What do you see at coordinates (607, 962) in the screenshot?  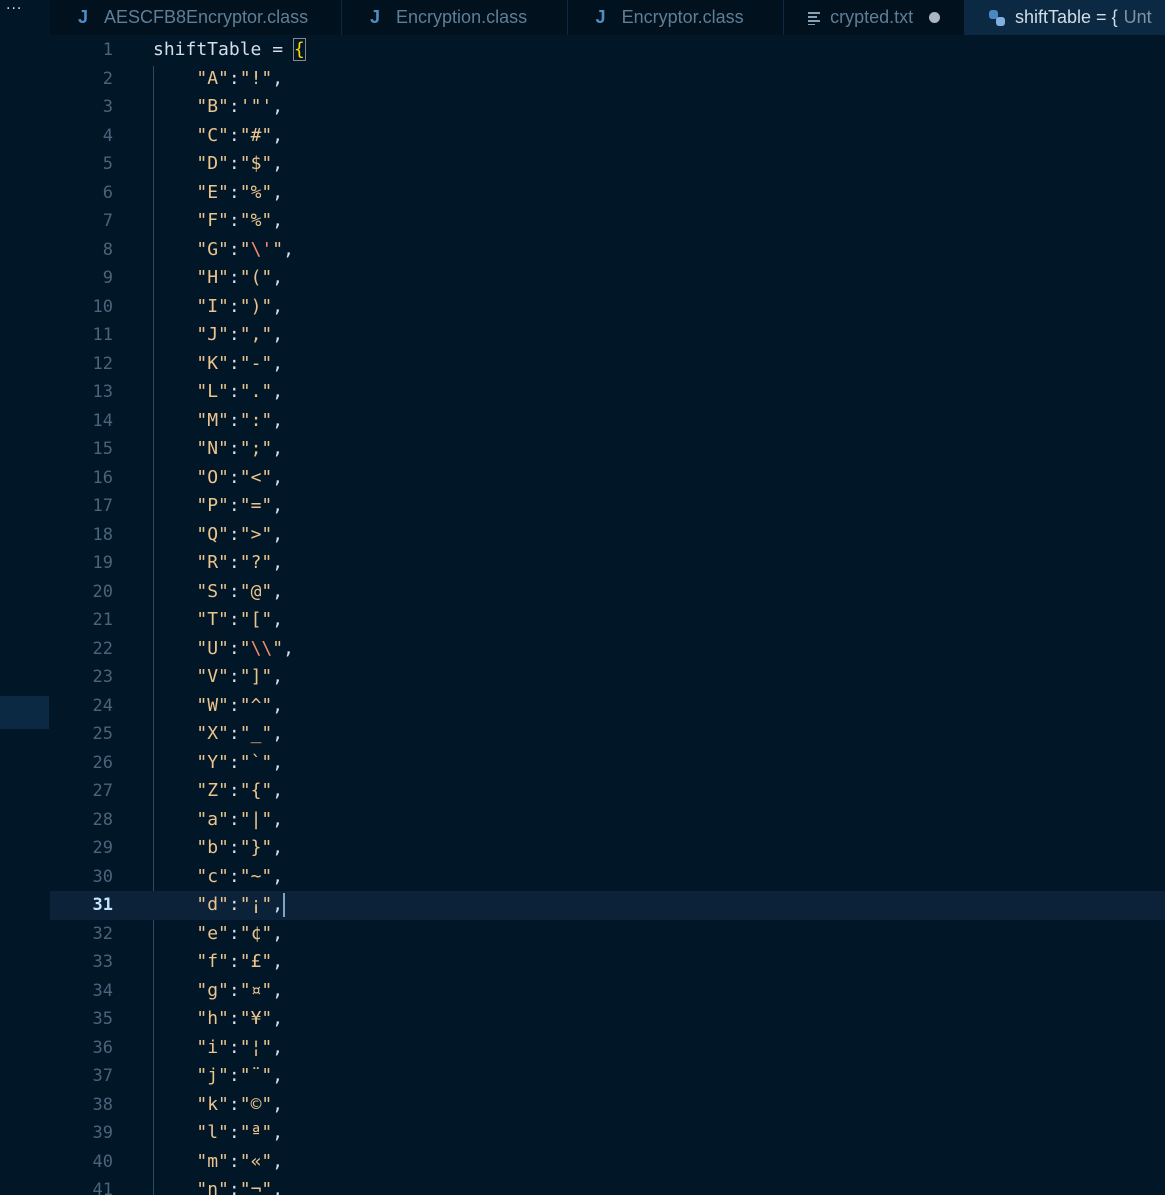 I see `code-line: 33 "f":"£",` at bounding box center [607, 962].